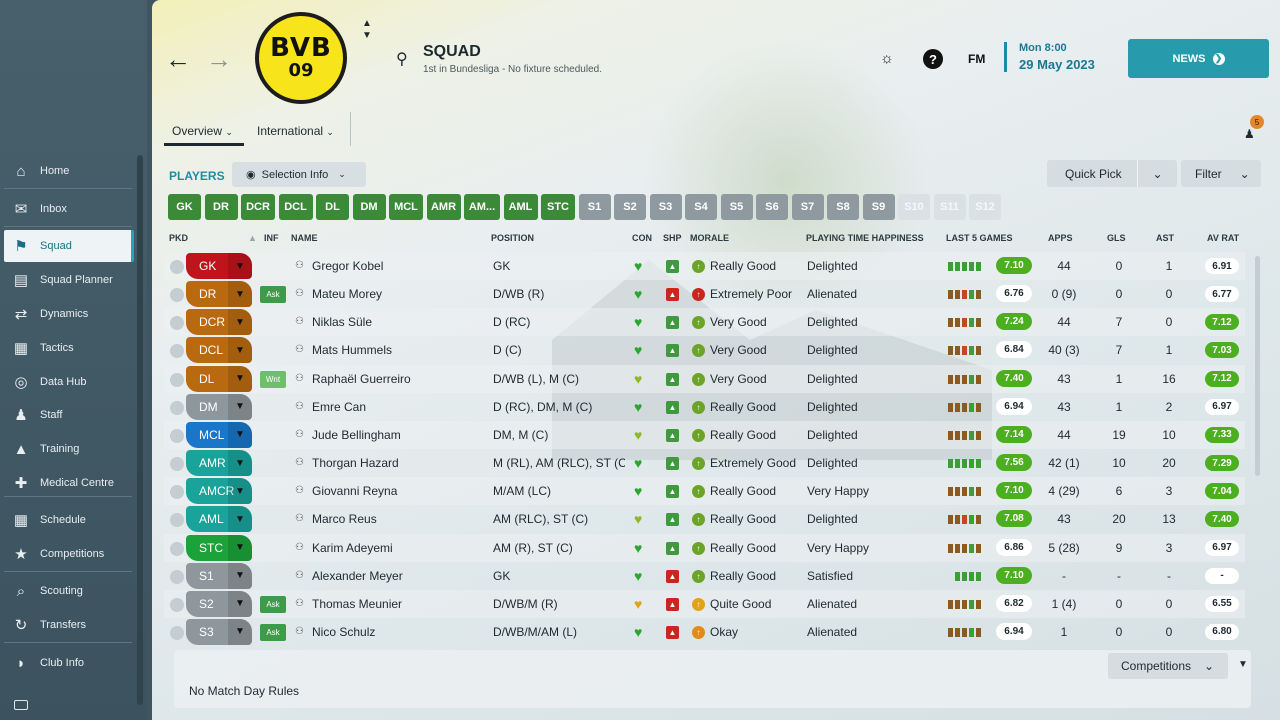 The height and width of the screenshot is (720, 1280). What do you see at coordinates (630, 207) in the screenshot?
I see `position-button-s2: S2` at bounding box center [630, 207].